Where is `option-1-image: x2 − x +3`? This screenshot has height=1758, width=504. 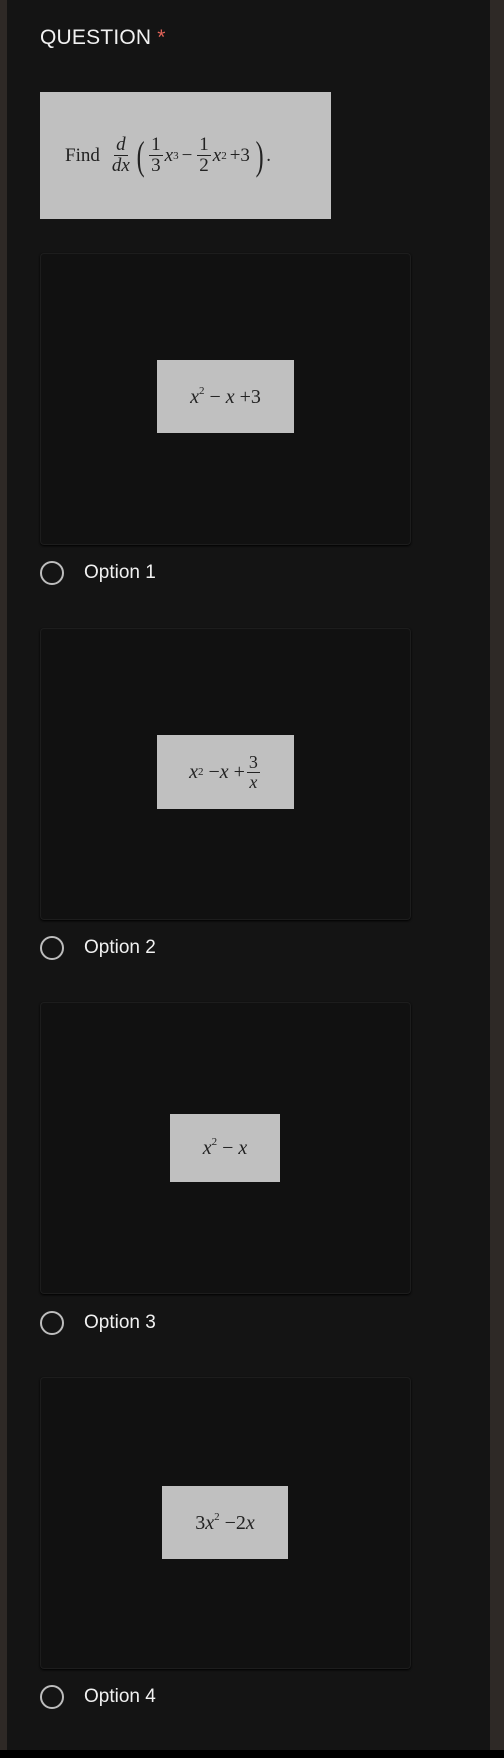
option-1-image: x2 − x +3 is located at coordinates (225, 396).